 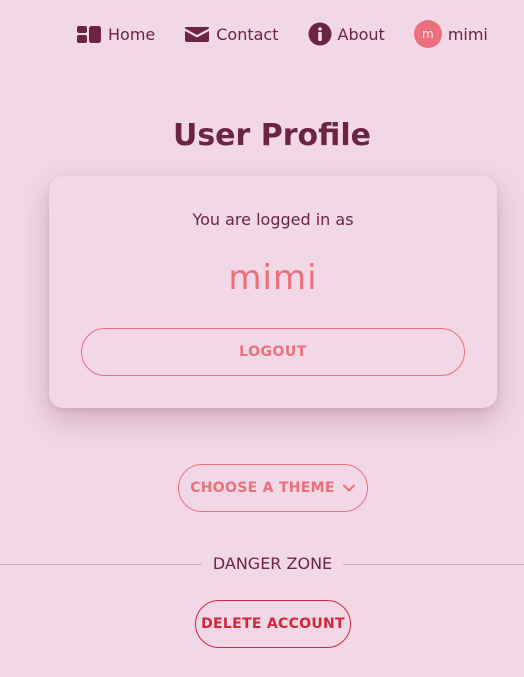 I want to click on delete-account-button: DELETE ACCOUNT, so click(x=273, y=624).